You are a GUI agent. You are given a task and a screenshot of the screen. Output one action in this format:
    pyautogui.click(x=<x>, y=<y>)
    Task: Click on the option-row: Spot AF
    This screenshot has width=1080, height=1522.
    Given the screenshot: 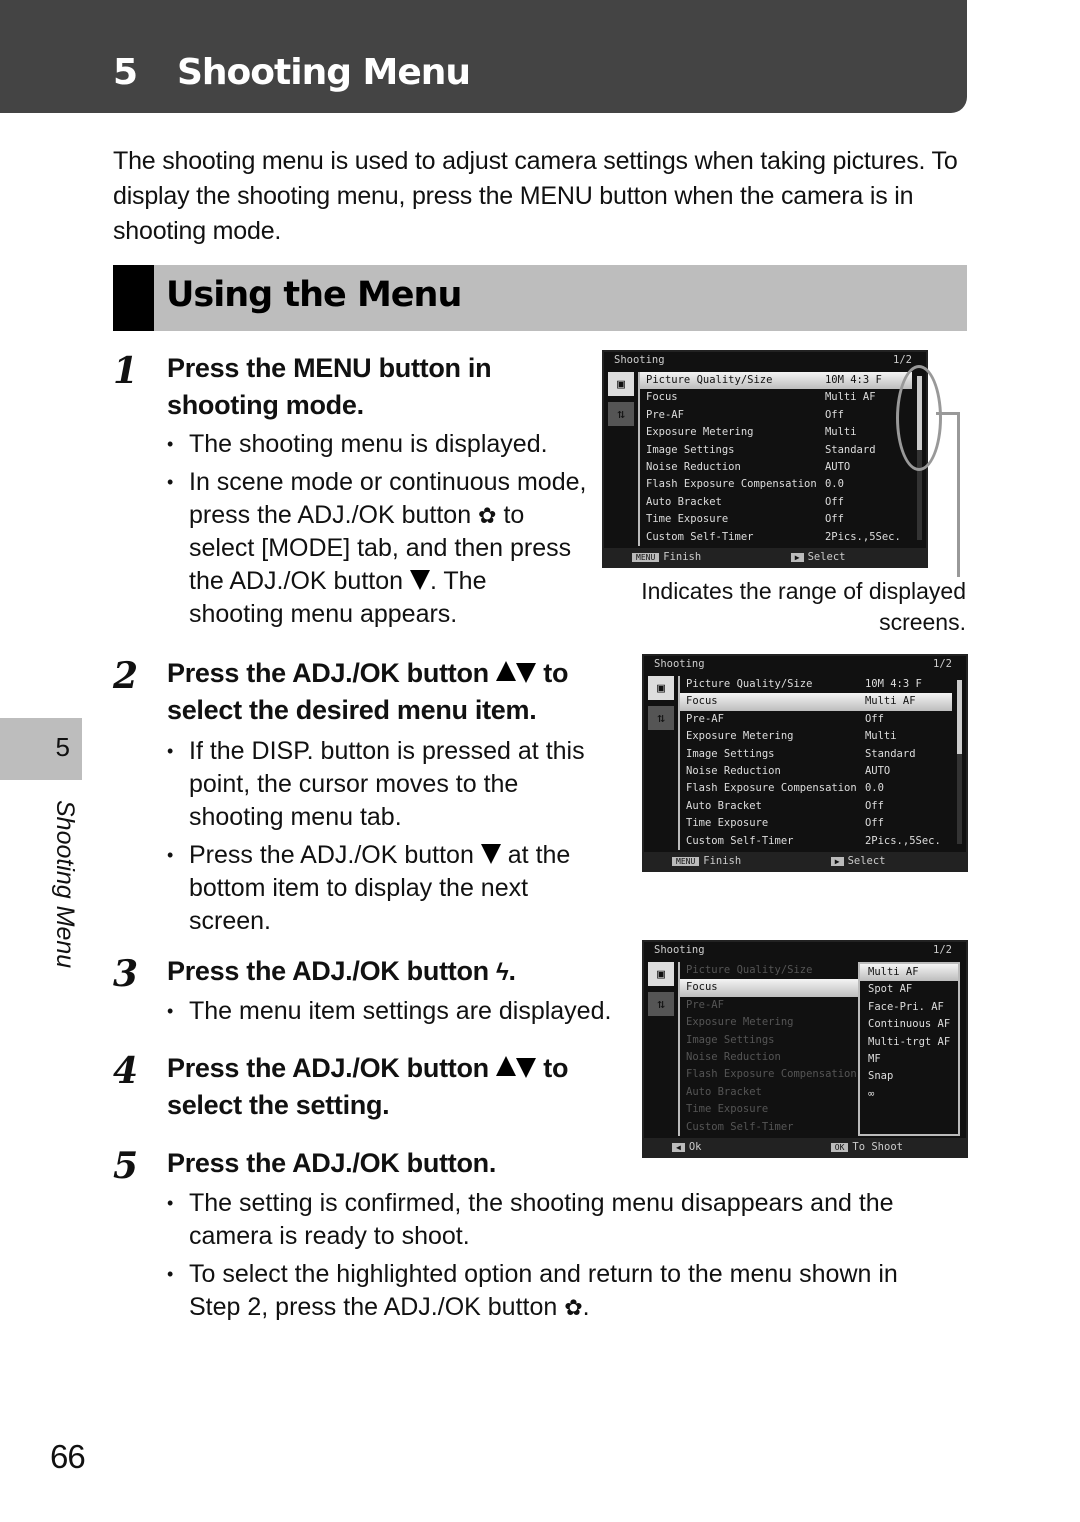 What is the action you would take?
    pyautogui.click(x=890, y=989)
    